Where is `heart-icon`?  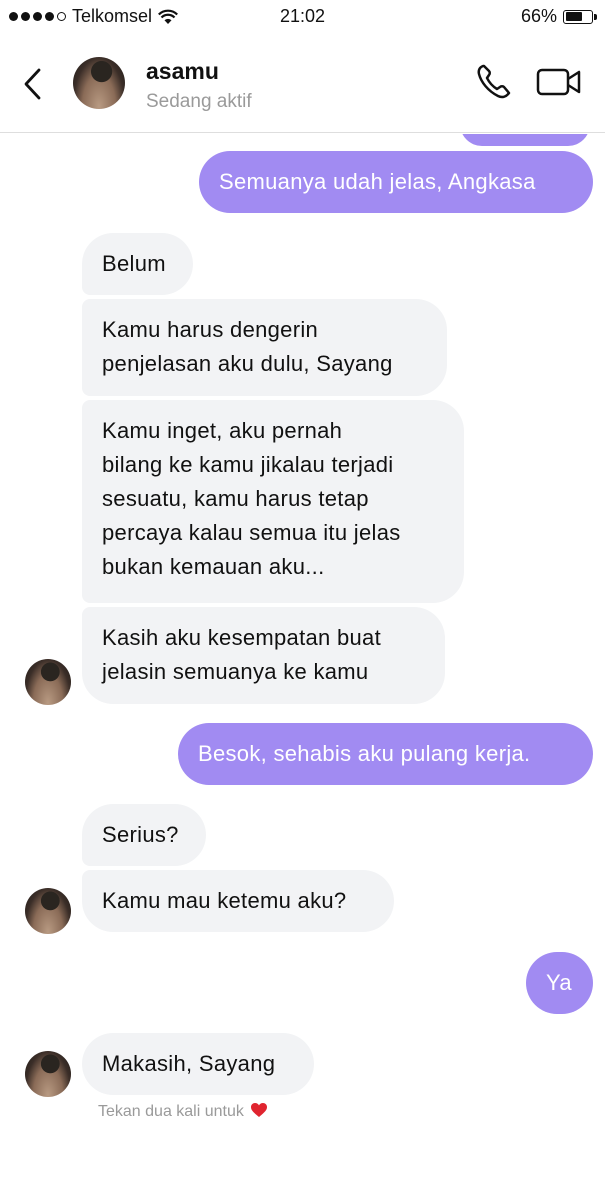 heart-icon is located at coordinates (259, 1110).